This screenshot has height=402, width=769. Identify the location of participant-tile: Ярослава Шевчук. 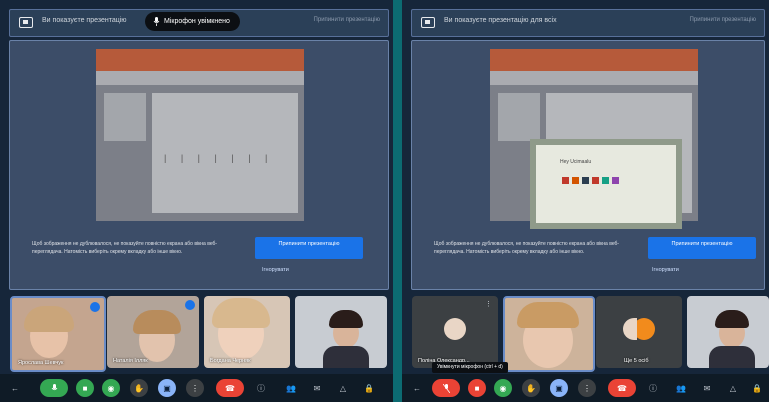
(58, 334).